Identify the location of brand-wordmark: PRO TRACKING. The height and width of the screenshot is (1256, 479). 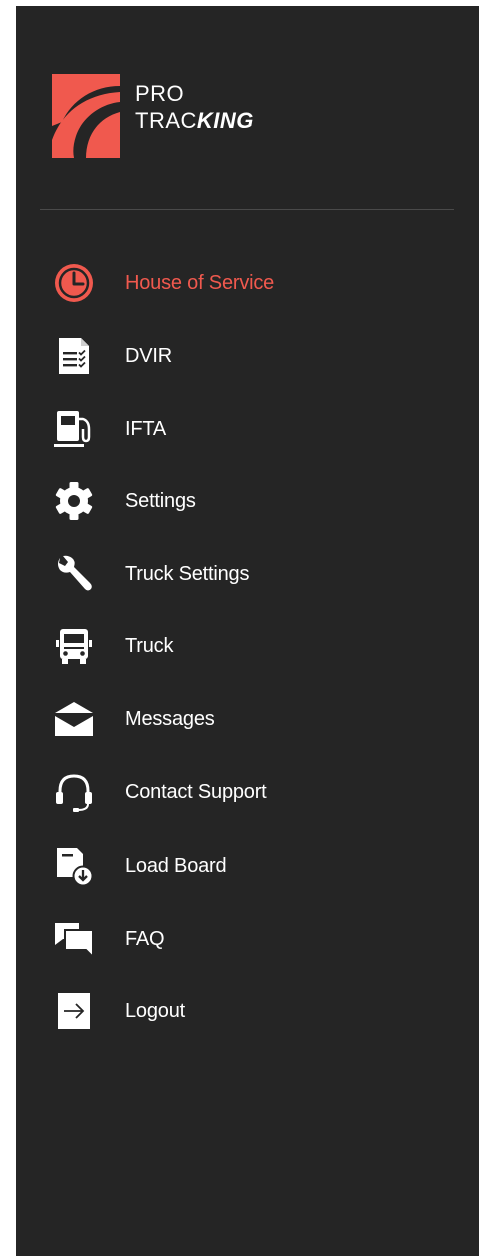
(194, 107).